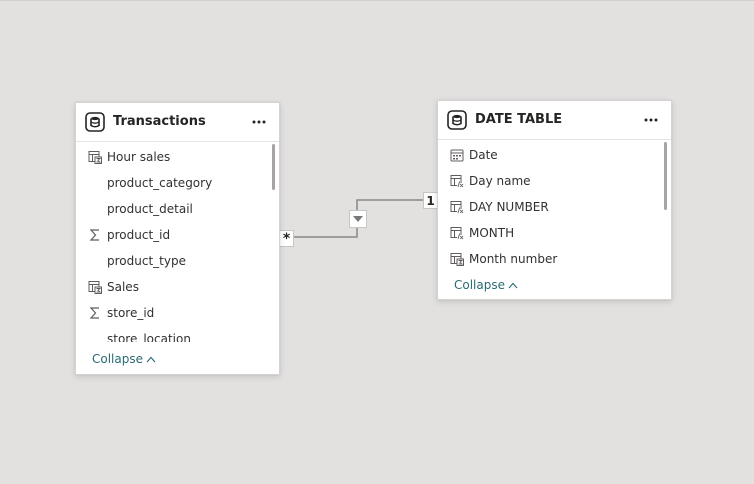 This screenshot has height=484, width=754. I want to click on field-row: store_id, so click(177, 313).